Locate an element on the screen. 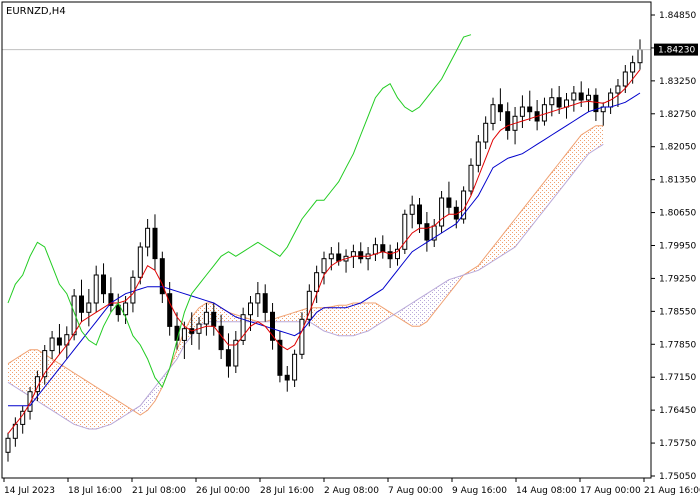 The width and height of the screenshot is (700, 500). x-tick-label: 26 Jul 00:00 is located at coordinates (223, 491).